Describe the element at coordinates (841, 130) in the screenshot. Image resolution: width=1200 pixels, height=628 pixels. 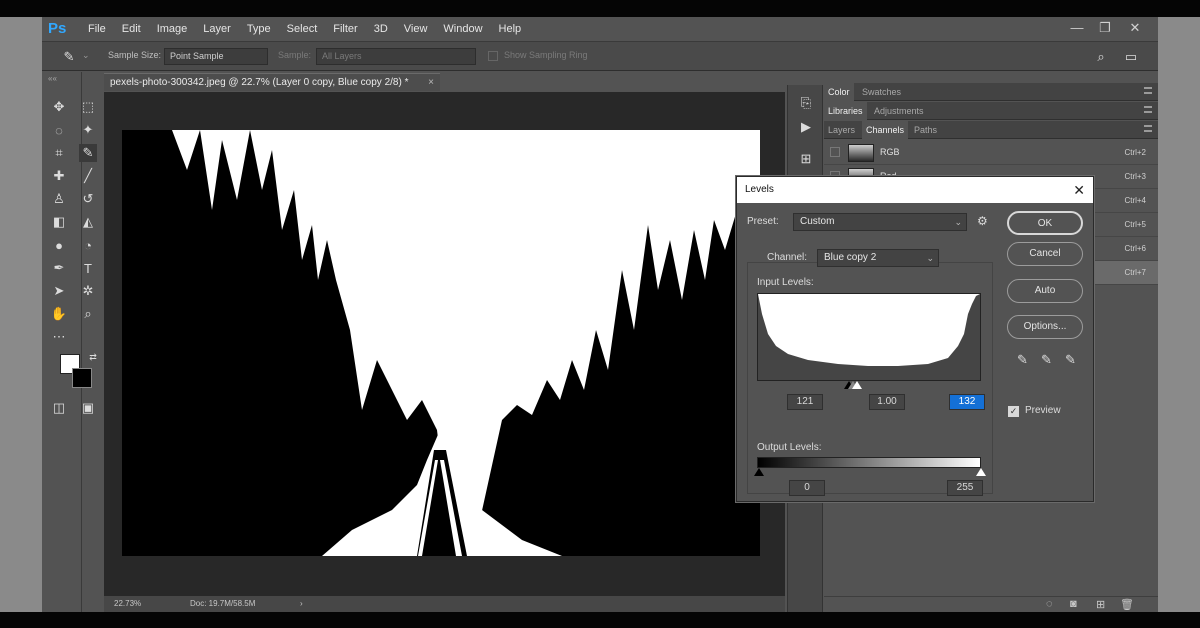
I see `tab-layers: Layers` at that location.